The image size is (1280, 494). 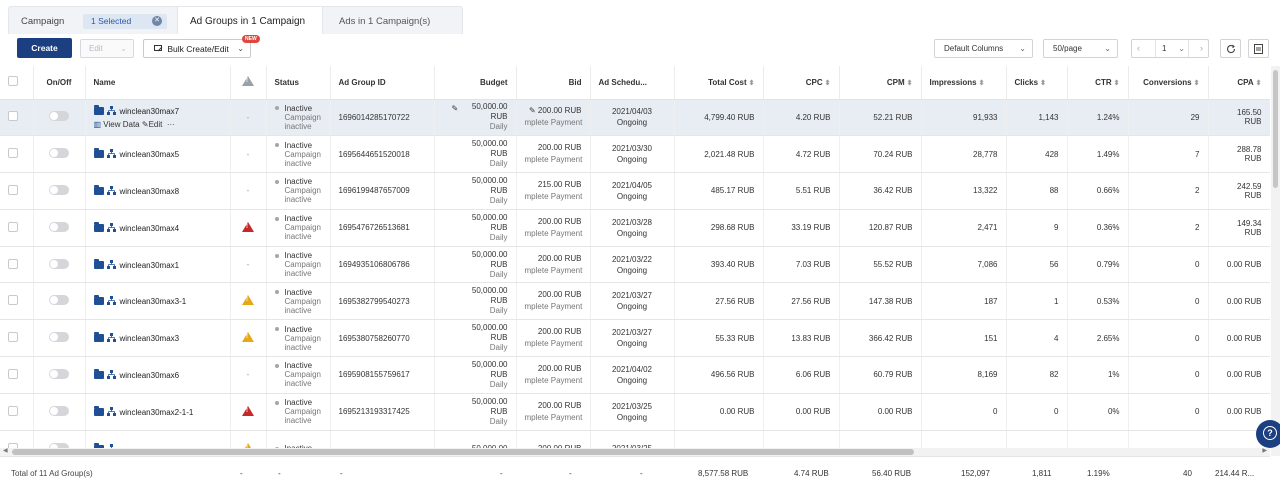 I want to click on ad-group-name: winclean30max8, so click(x=150, y=191).